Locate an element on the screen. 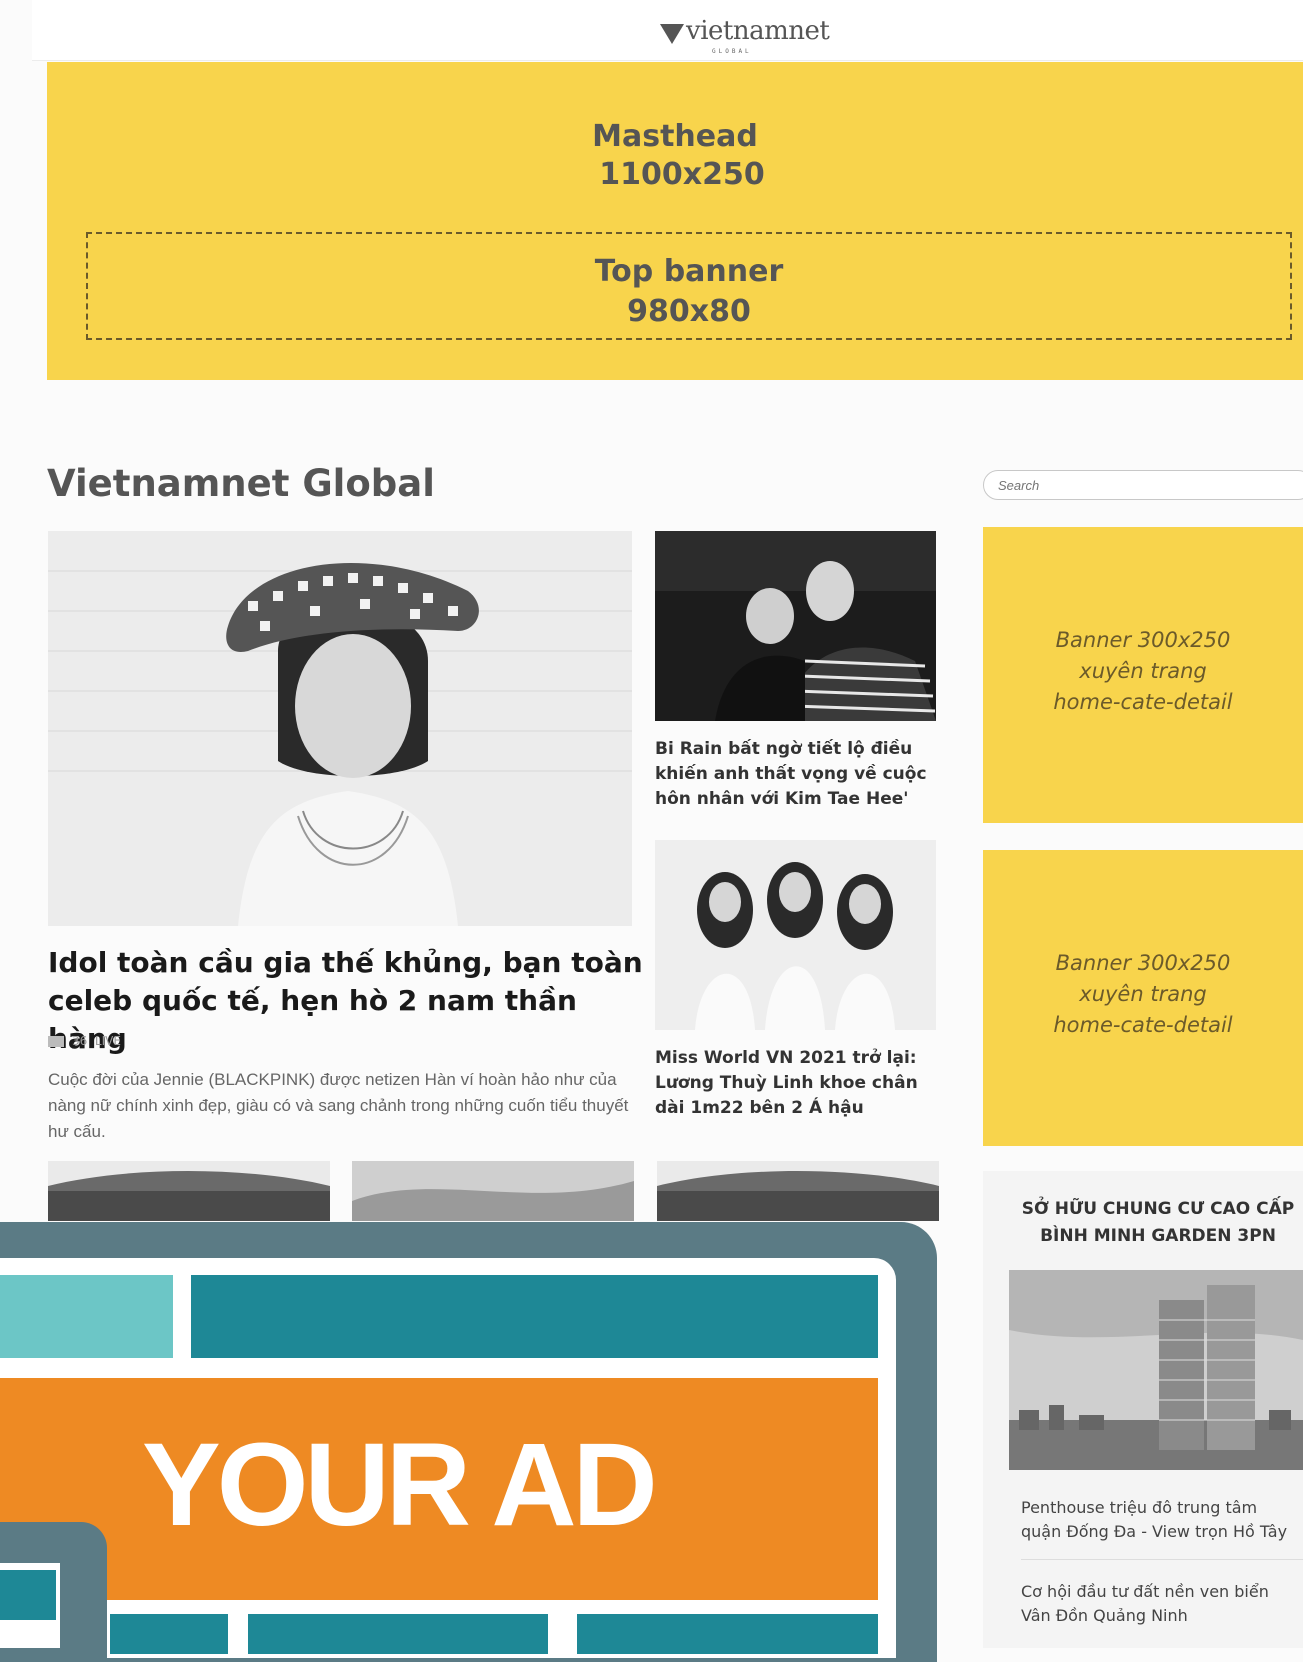 This screenshot has height=1662, width=1303. lead-story-photo is located at coordinates (340, 728).